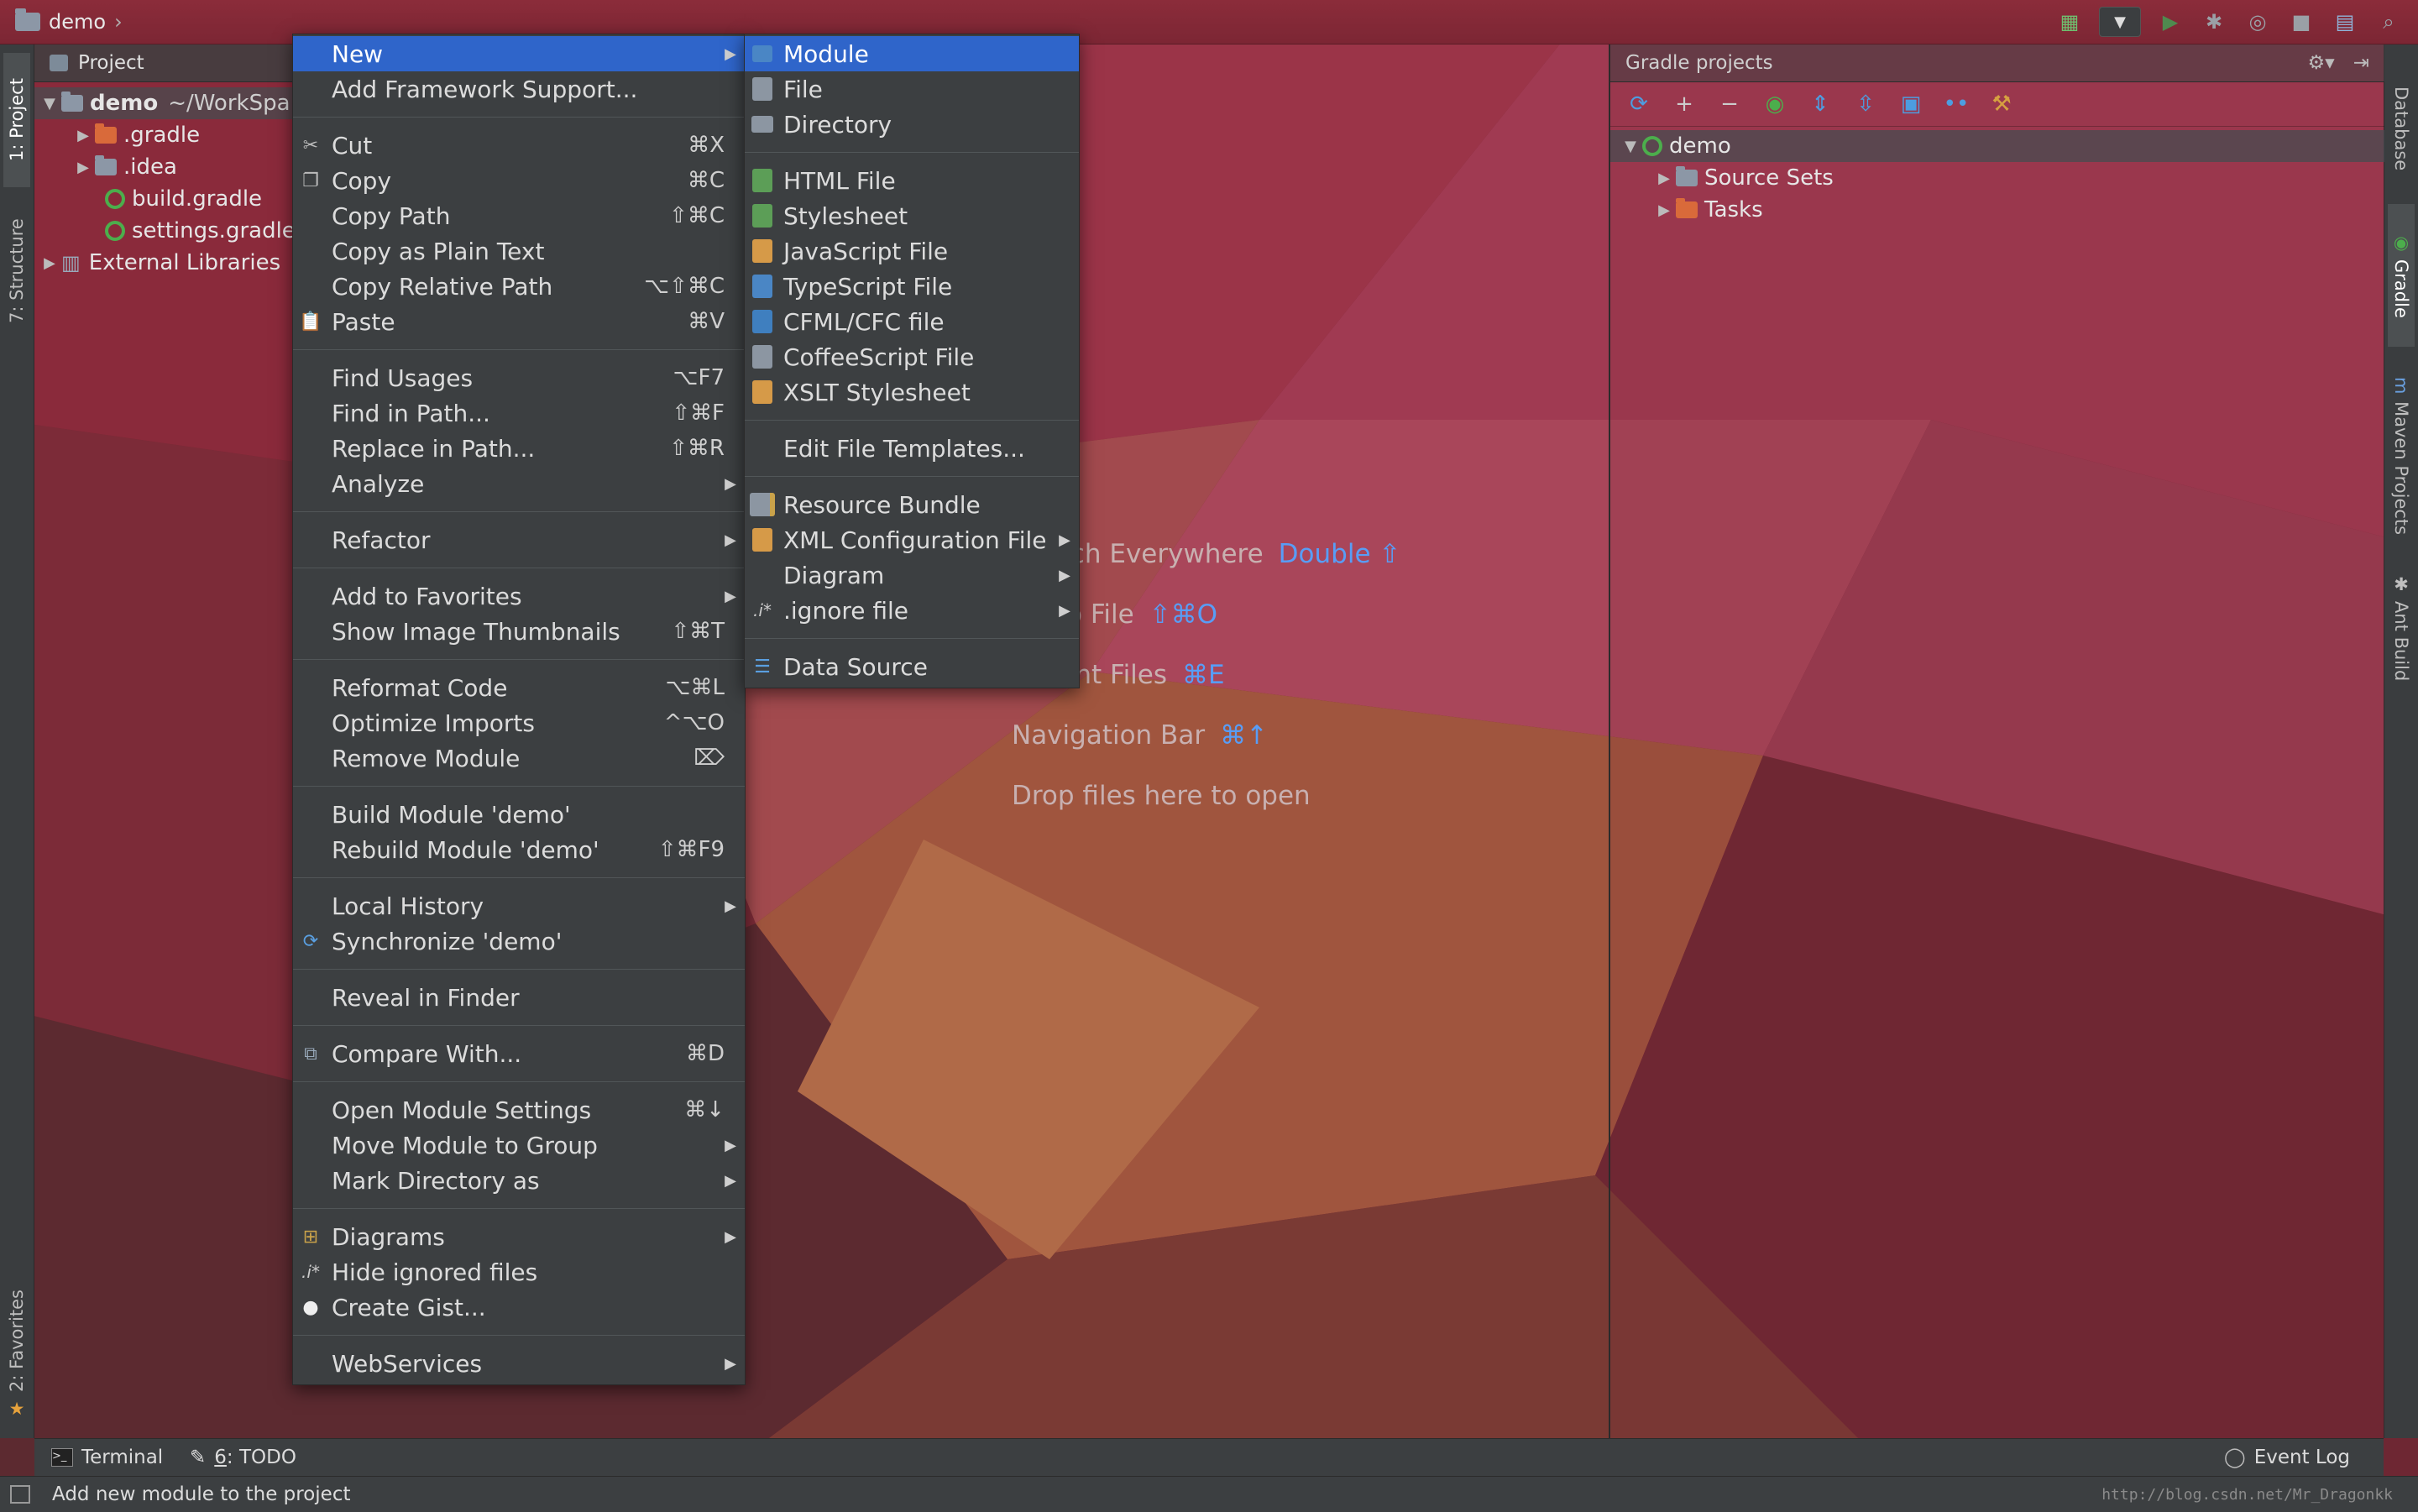  What do you see at coordinates (1684, 104) in the screenshot?
I see `add-icon: +` at bounding box center [1684, 104].